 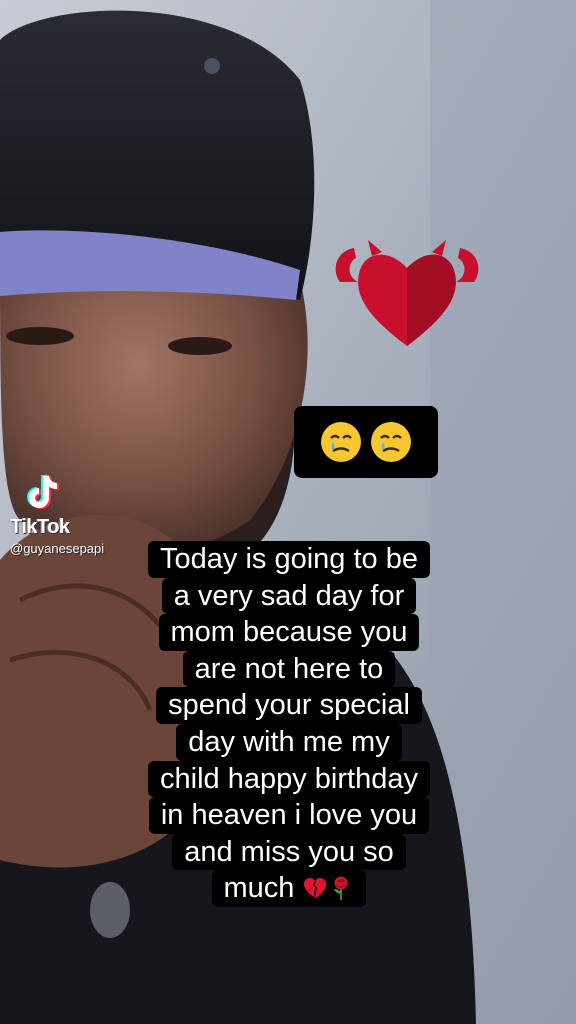 I want to click on caption-line: are not here to, so click(x=289, y=669).